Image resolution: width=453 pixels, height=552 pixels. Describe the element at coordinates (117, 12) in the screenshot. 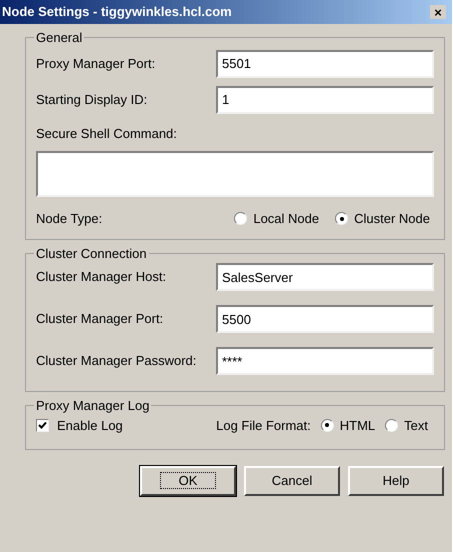

I see `window-title: Node Settings - tiggywinkles.hcl.com` at that location.